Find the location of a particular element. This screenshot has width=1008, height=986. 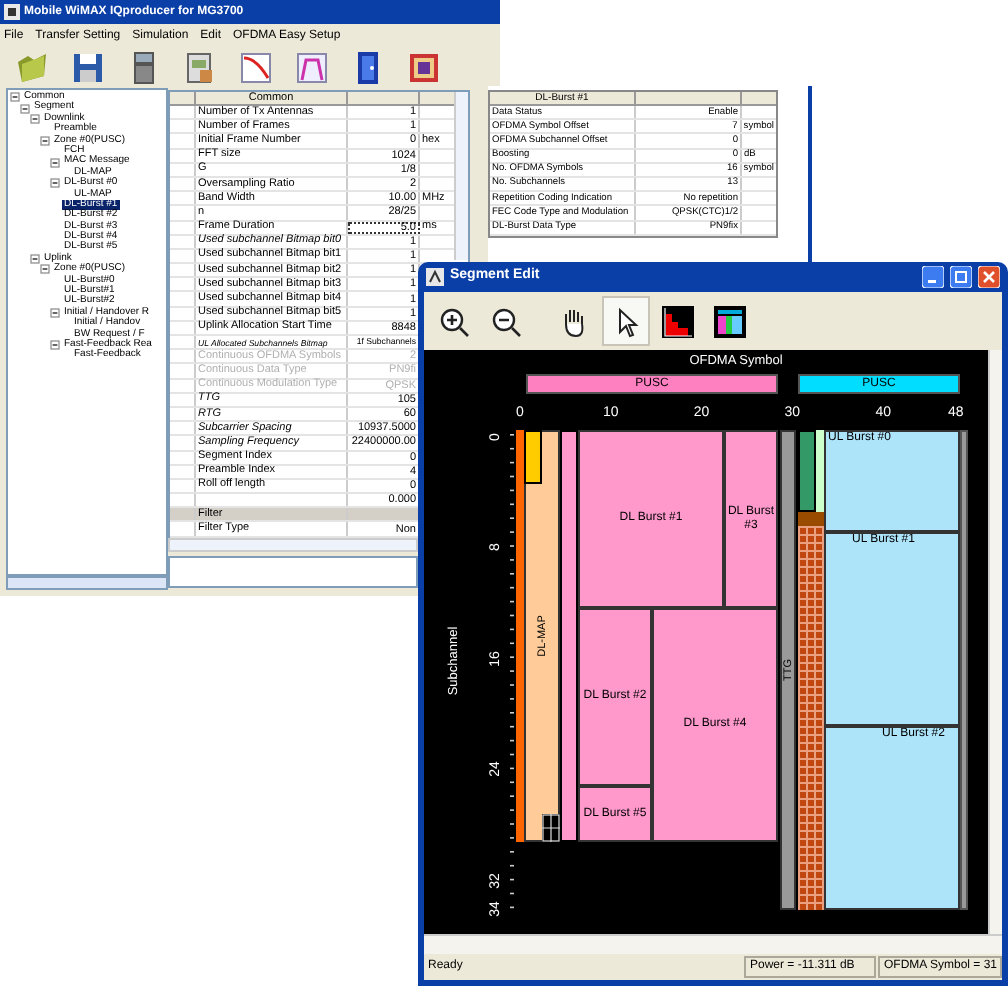

door-icon is located at coordinates (368, 67).